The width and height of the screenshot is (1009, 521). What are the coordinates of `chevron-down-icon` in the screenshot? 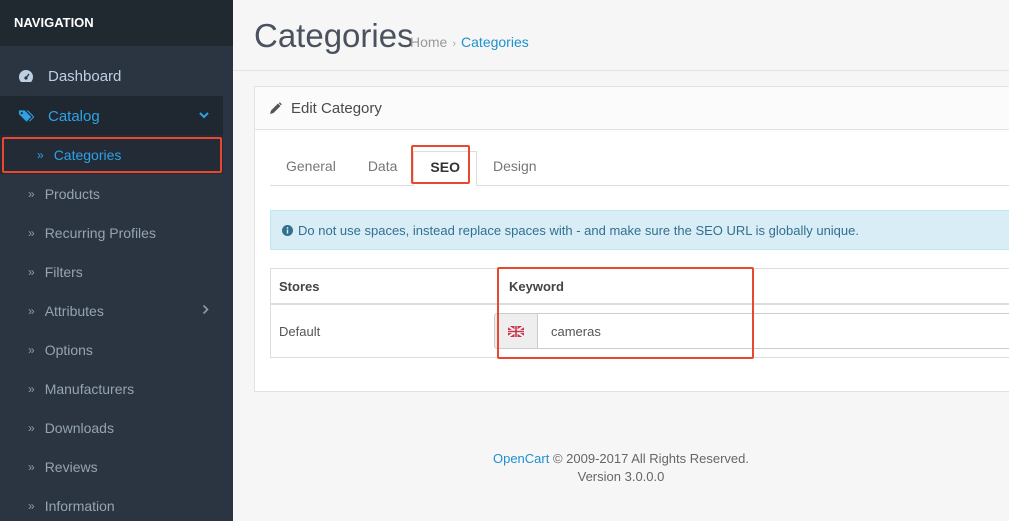 It's located at (204, 116).